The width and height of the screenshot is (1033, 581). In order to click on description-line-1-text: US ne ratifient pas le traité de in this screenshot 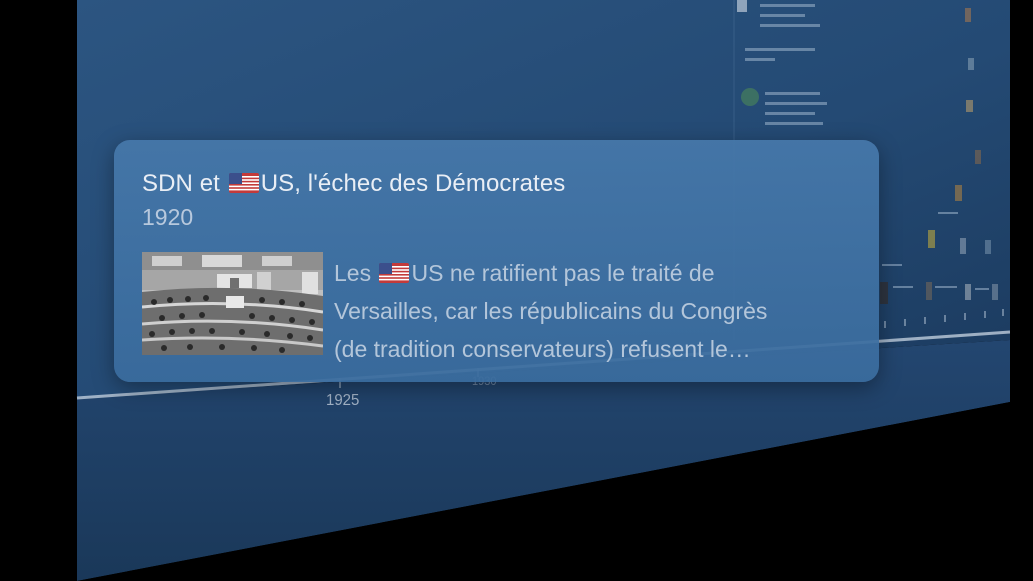, I will do `click(563, 273)`.